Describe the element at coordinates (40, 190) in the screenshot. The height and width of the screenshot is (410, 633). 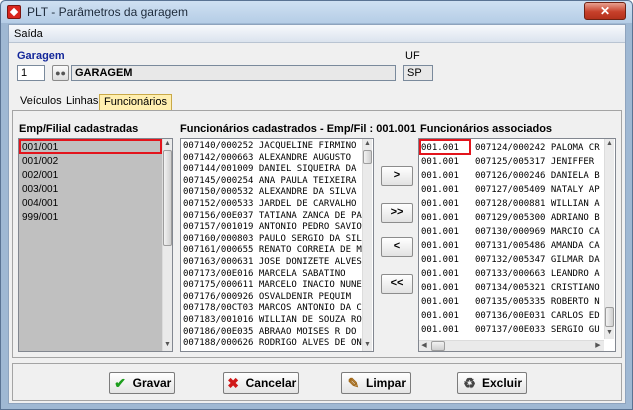
I see `list-item: 003/001` at that location.